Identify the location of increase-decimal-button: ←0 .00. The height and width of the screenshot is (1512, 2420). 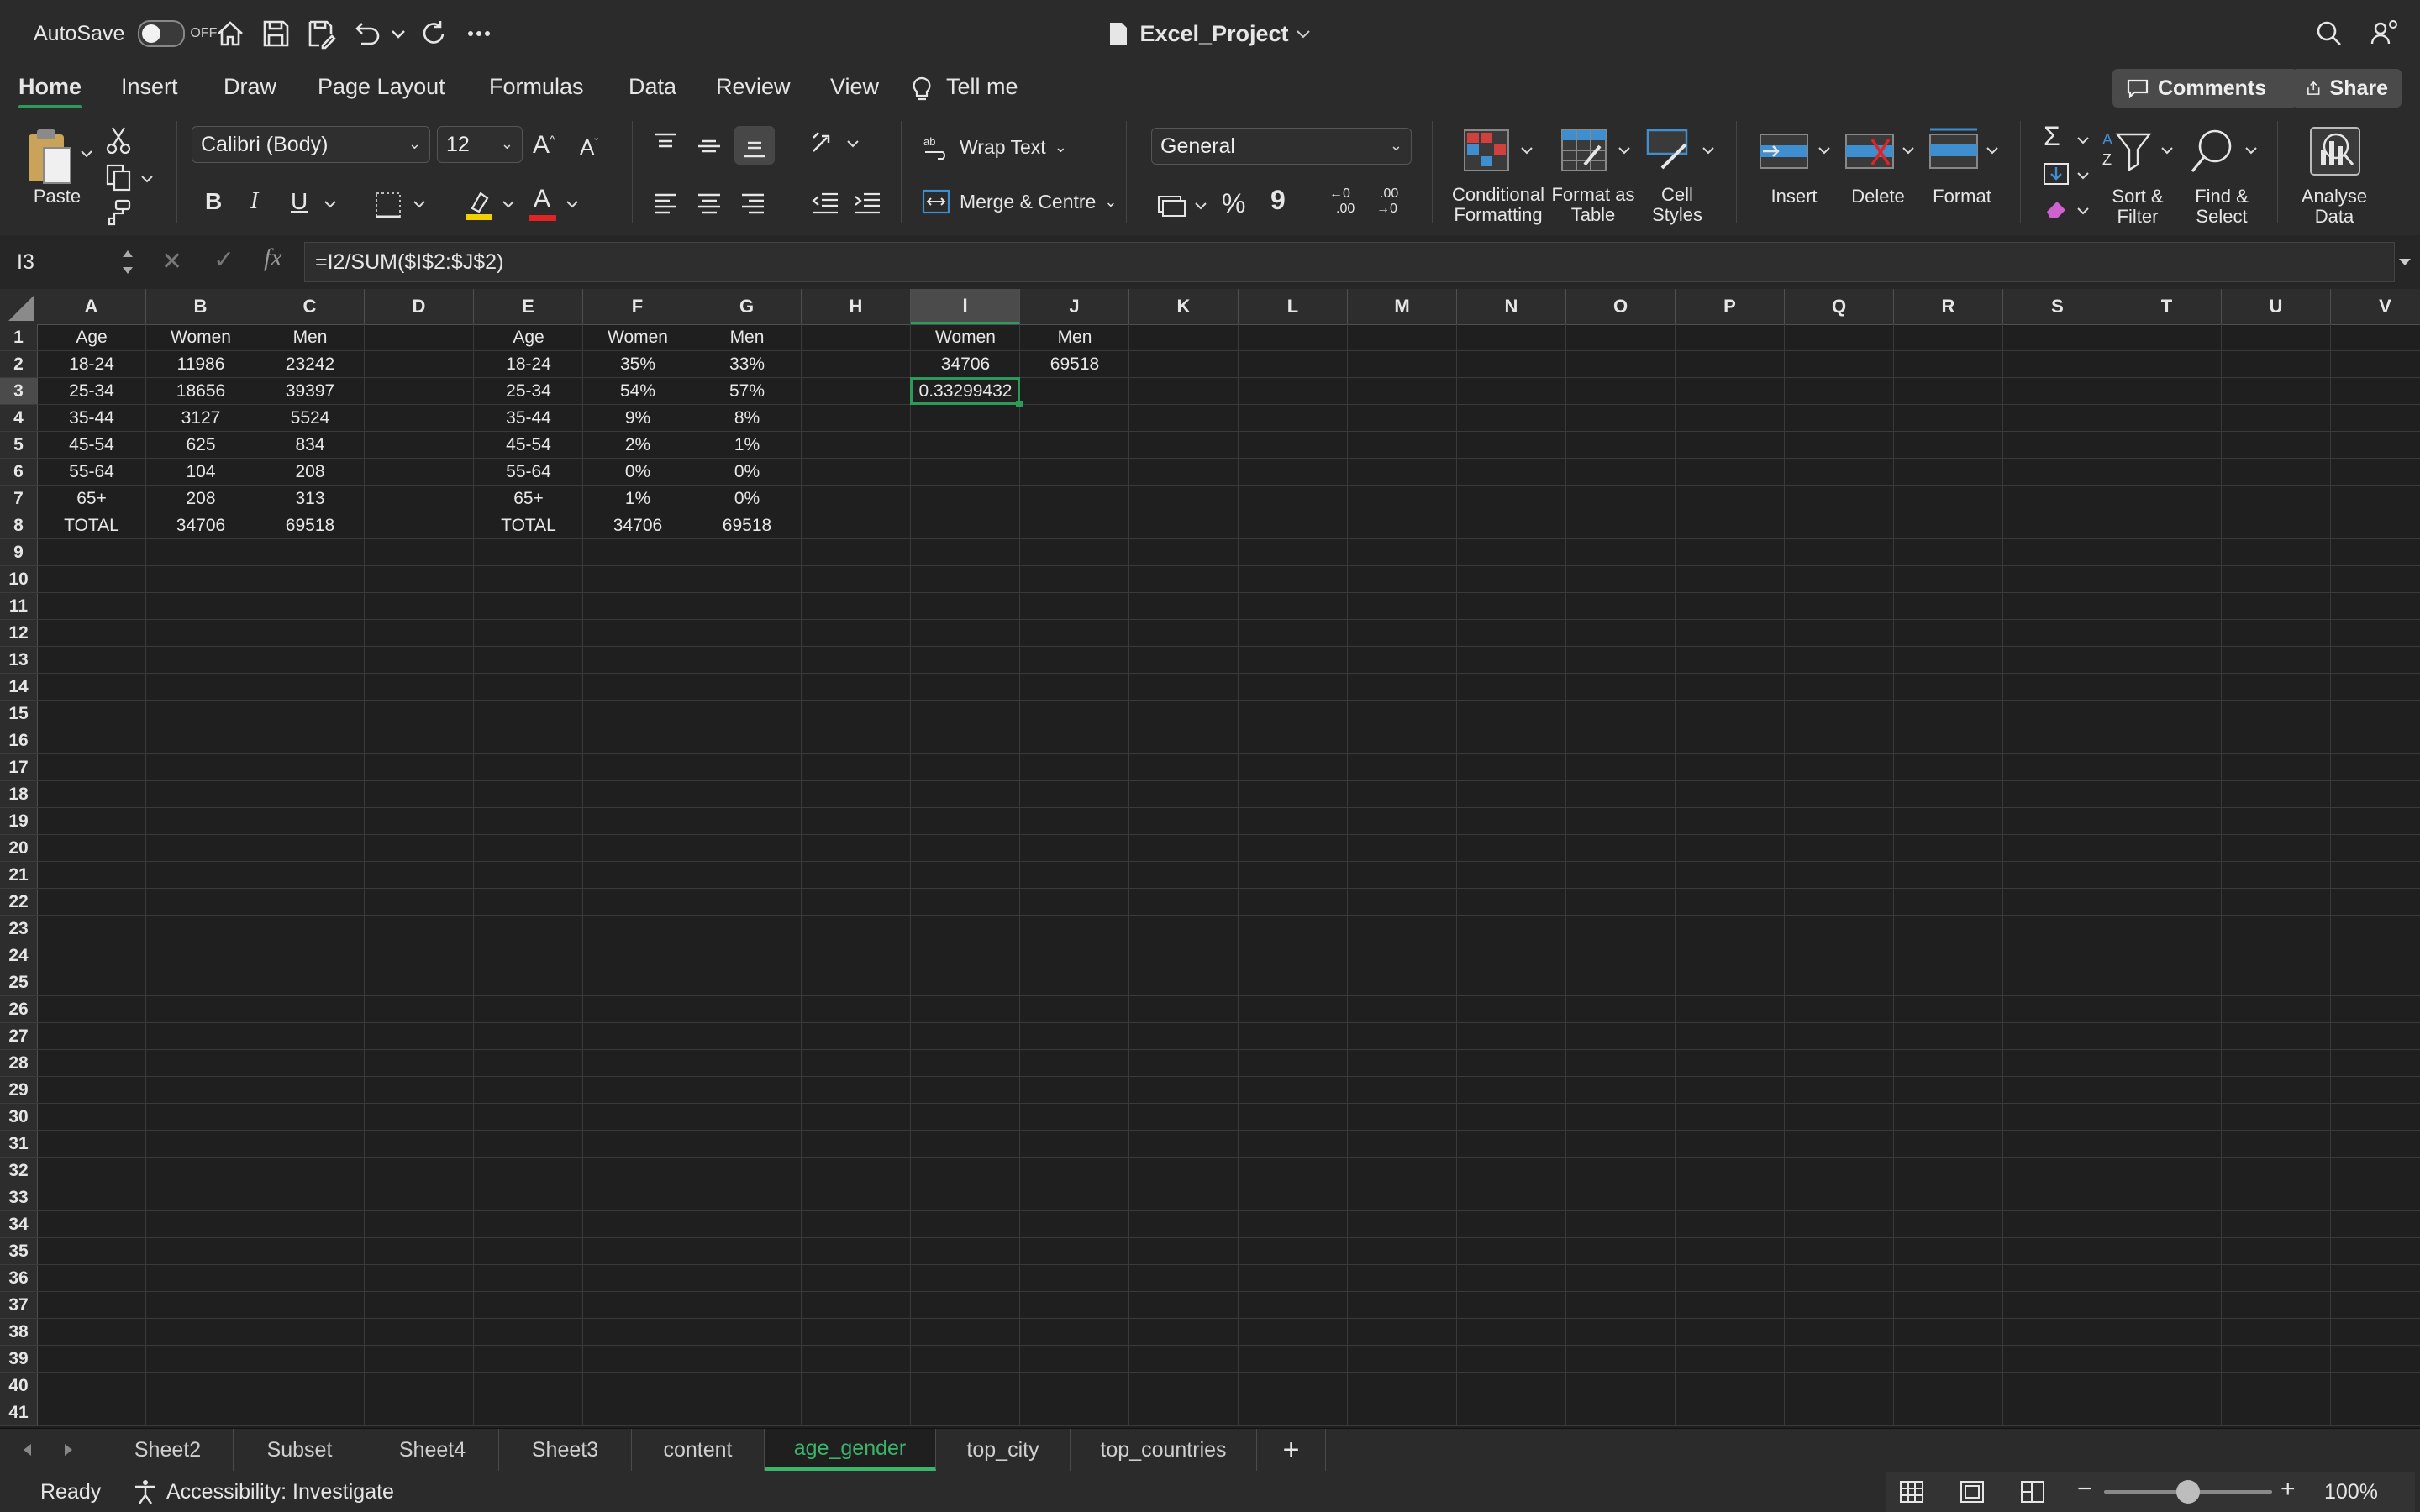
(1346, 203).